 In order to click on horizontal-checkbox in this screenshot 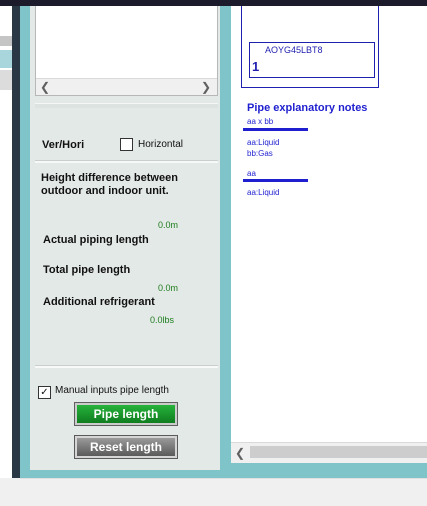, I will do `click(126, 144)`.